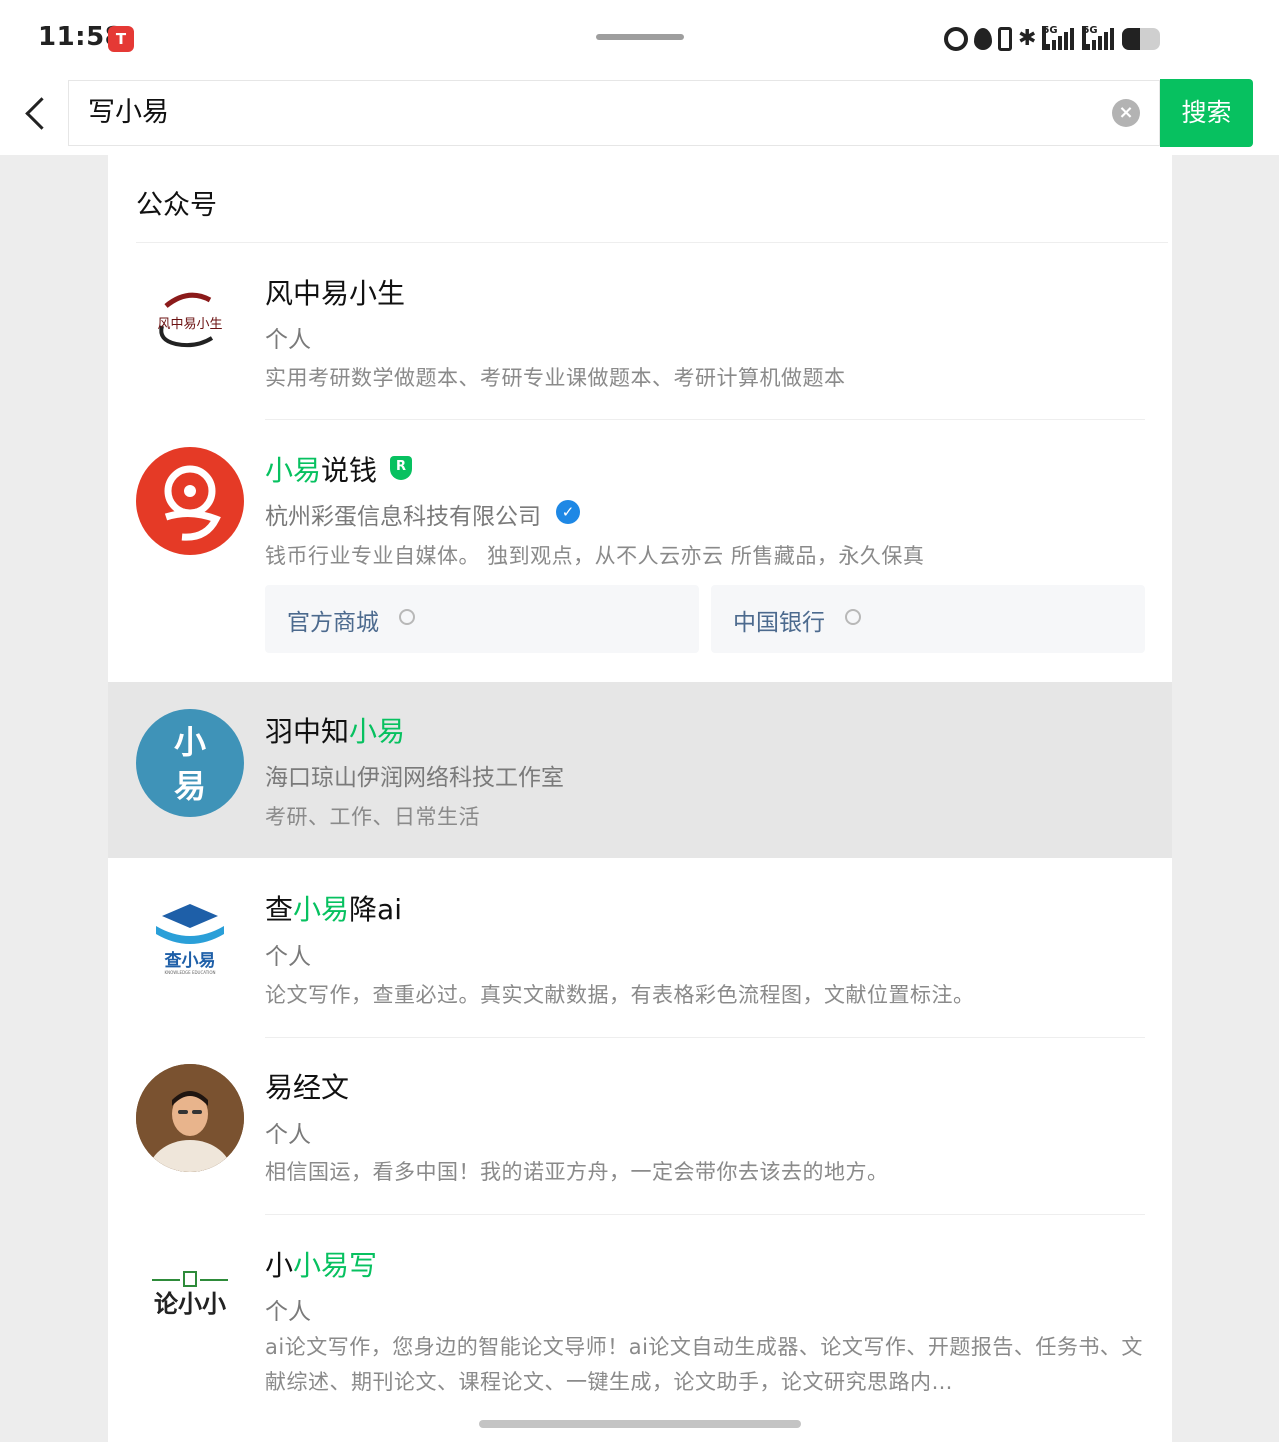  Describe the element at coordinates (928, 619) in the screenshot. I see `link-bank-of-china: 中国银行` at that location.